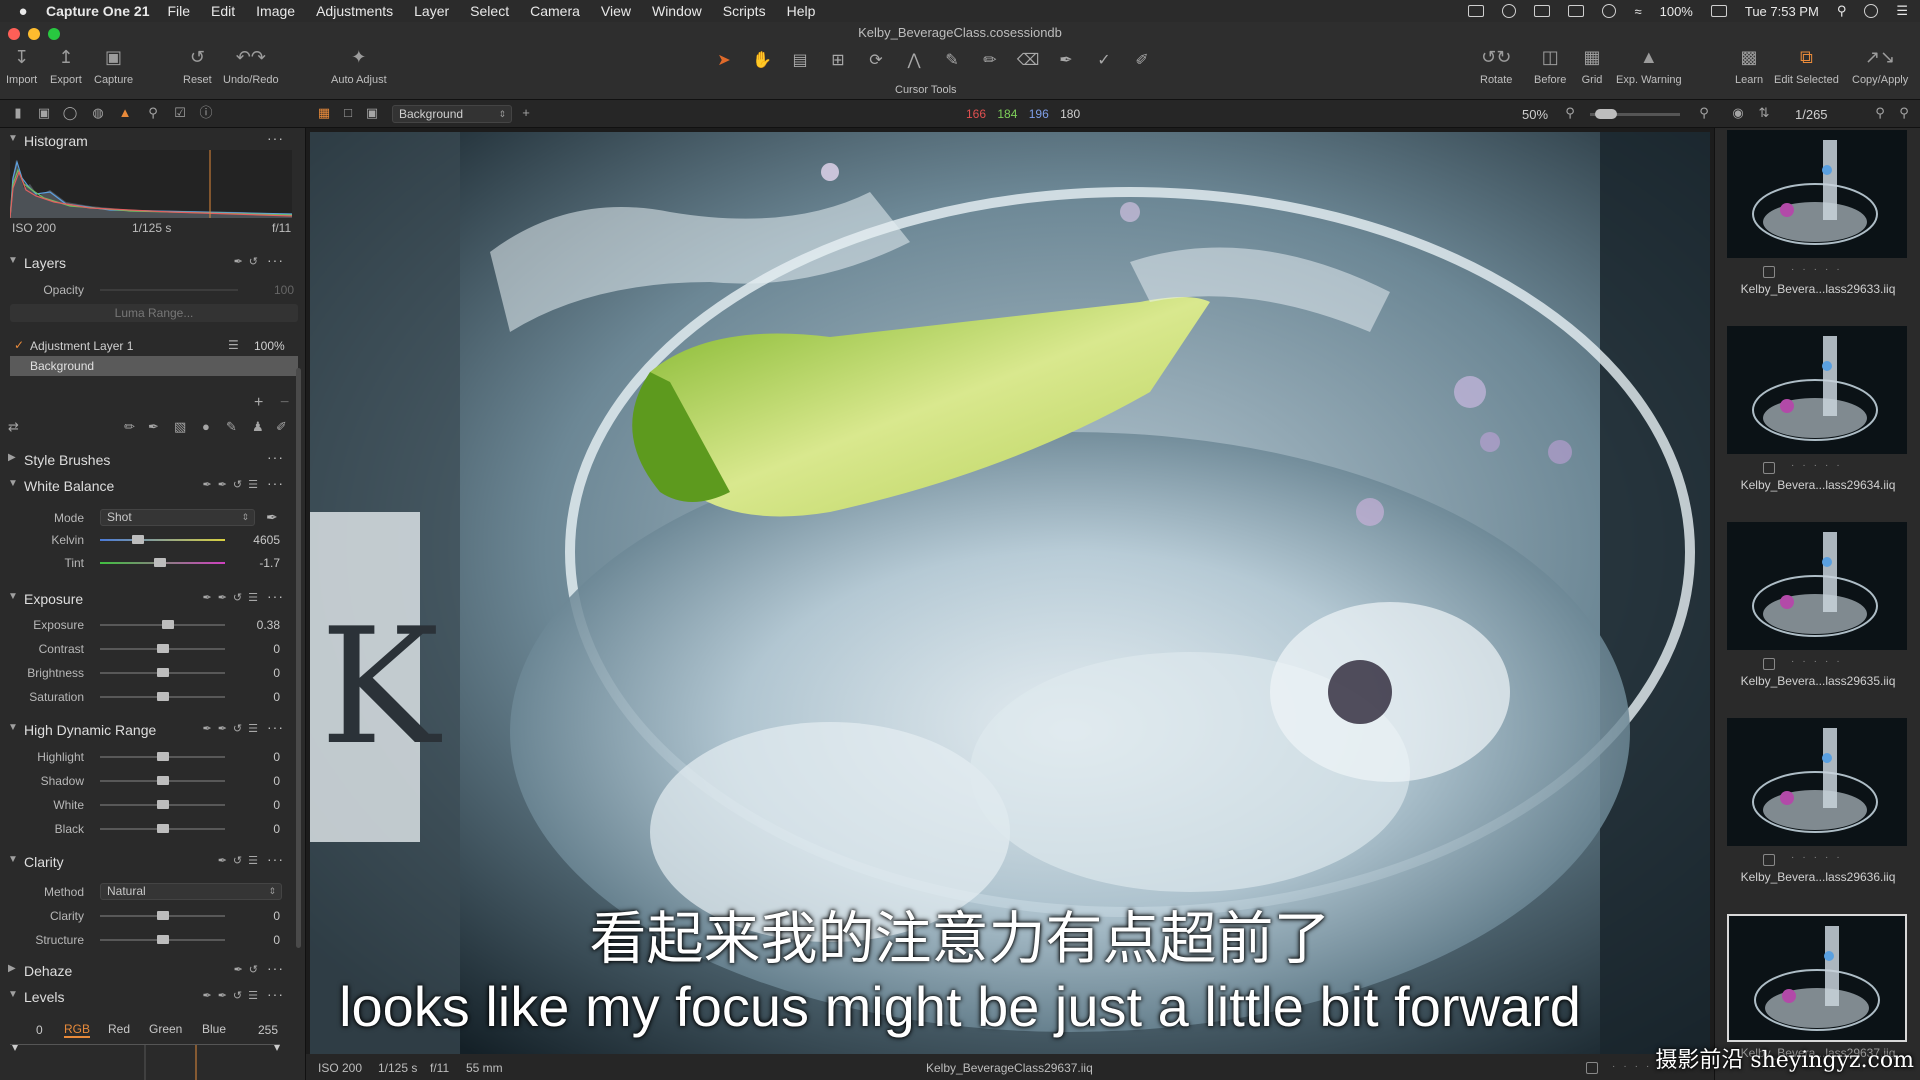 The height and width of the screenshot is (1080, 1920). Describe the element at coordinates (272, 517) in the screenshot. I see `eyedropper-icon: ✒` at that location.